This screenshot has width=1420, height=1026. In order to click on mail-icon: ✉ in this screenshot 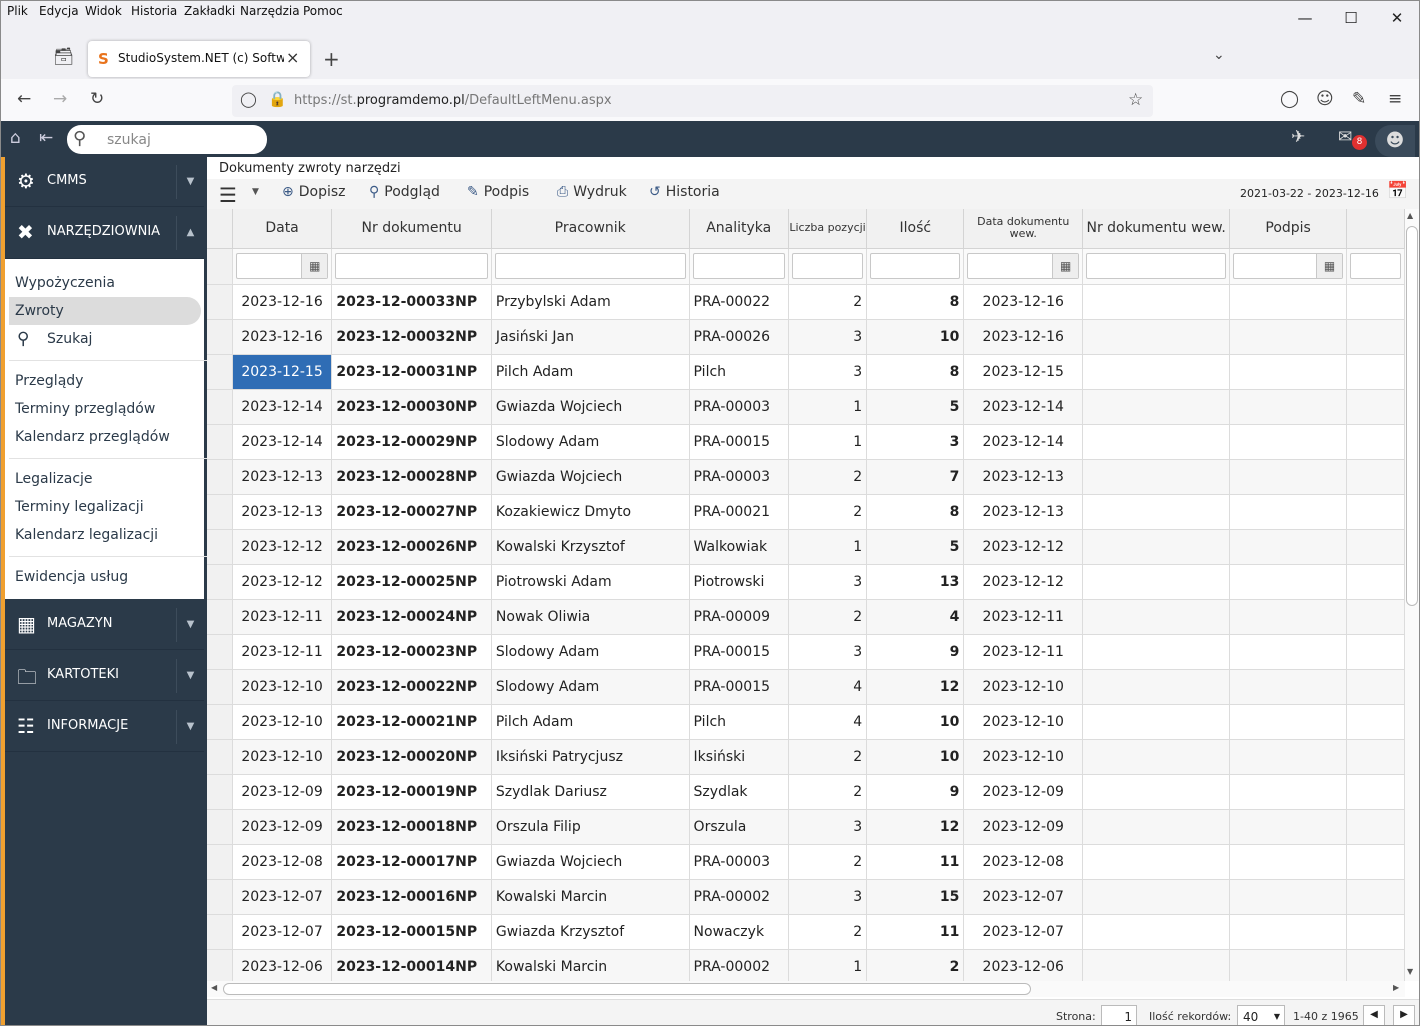, I will do `click(1345, 137)`.